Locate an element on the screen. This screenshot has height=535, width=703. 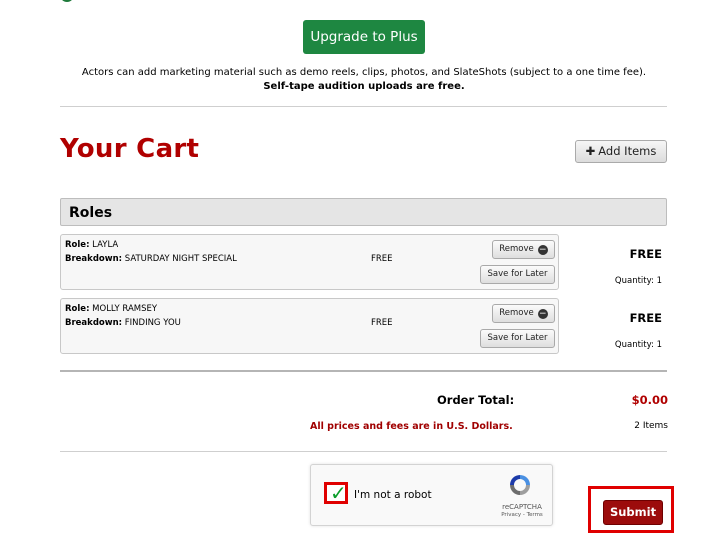
plus-icon: ✚ is located at coordinates (590, 151).